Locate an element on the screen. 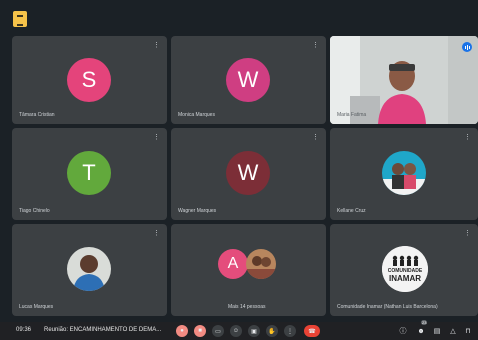 This screenshot has width=478, height=340. avatar: T is located at coordinates (89, 173).